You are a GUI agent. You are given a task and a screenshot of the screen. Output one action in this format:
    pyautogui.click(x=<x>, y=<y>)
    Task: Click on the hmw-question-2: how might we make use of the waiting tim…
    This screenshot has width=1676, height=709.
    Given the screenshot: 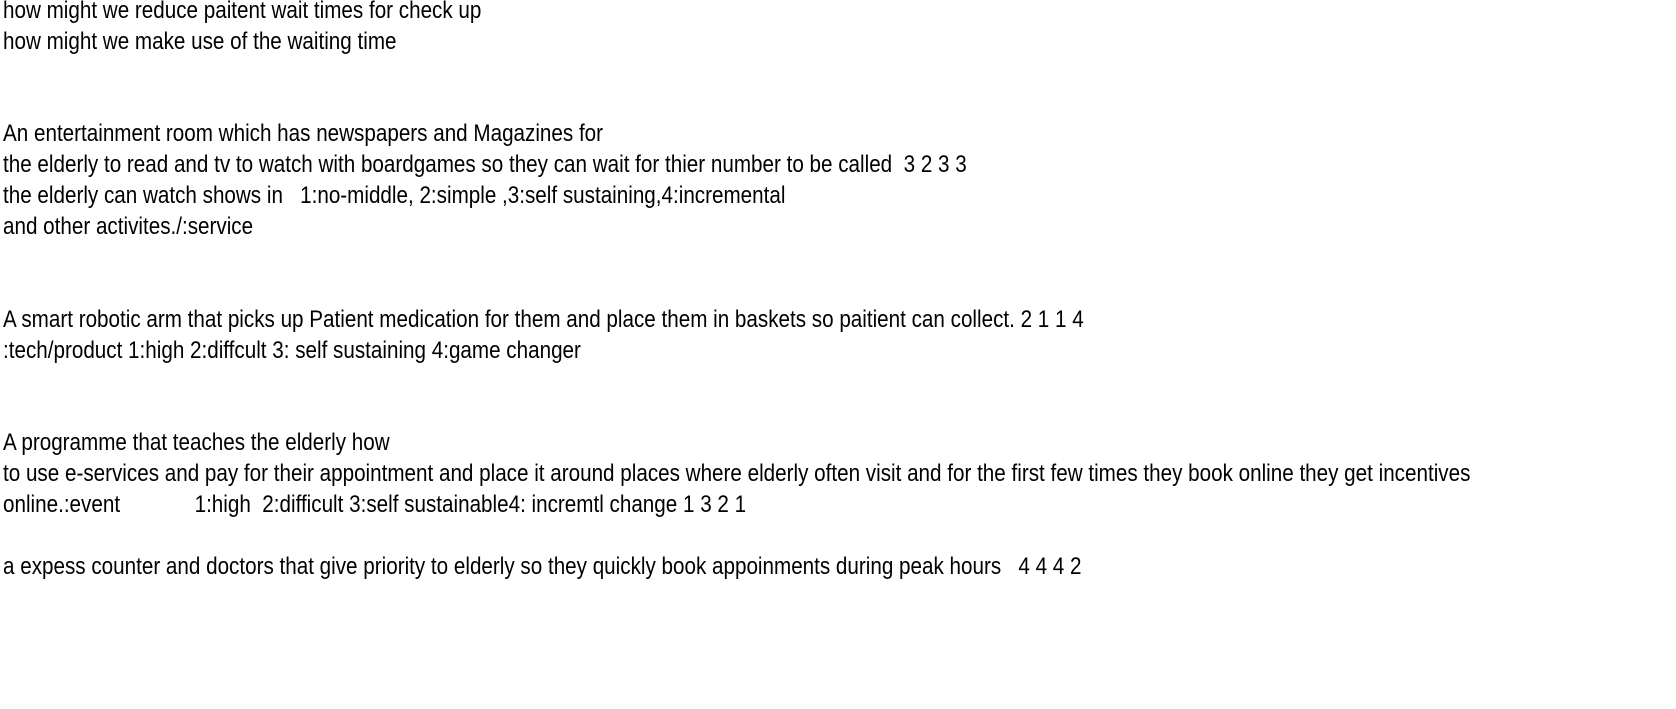 What is the action you would take?
    pyautogui.click(x=200, y=41)
    